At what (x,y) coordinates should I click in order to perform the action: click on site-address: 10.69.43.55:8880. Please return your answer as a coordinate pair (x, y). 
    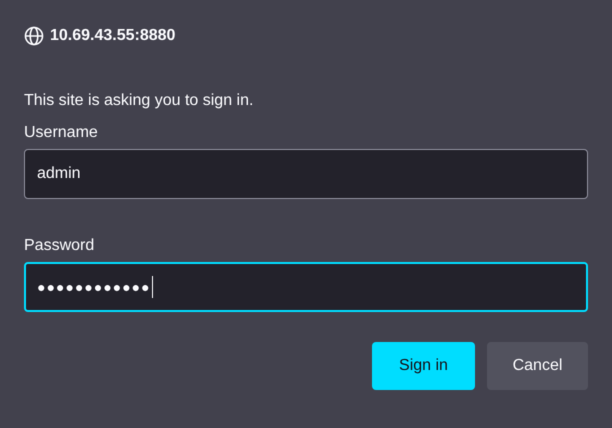
    Looking at the image, I should click on (113, 36).